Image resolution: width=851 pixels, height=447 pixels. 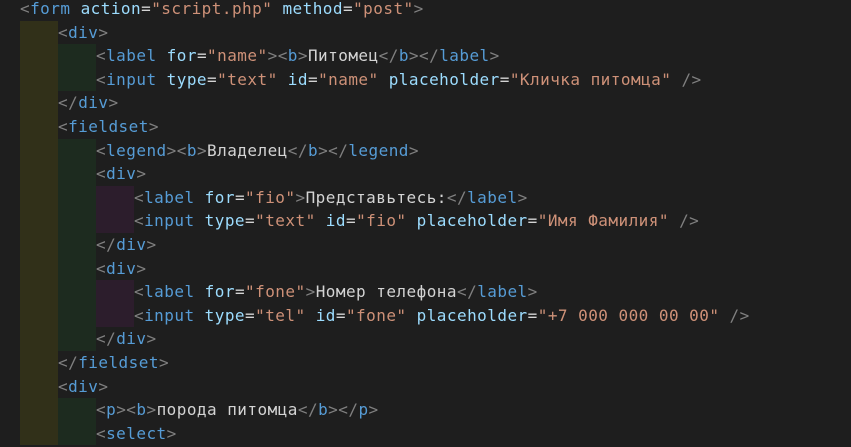 What do you see at coordinates (691, 79) in the screenshot?
I see `code-token: />` at bounding box center [691, 79].